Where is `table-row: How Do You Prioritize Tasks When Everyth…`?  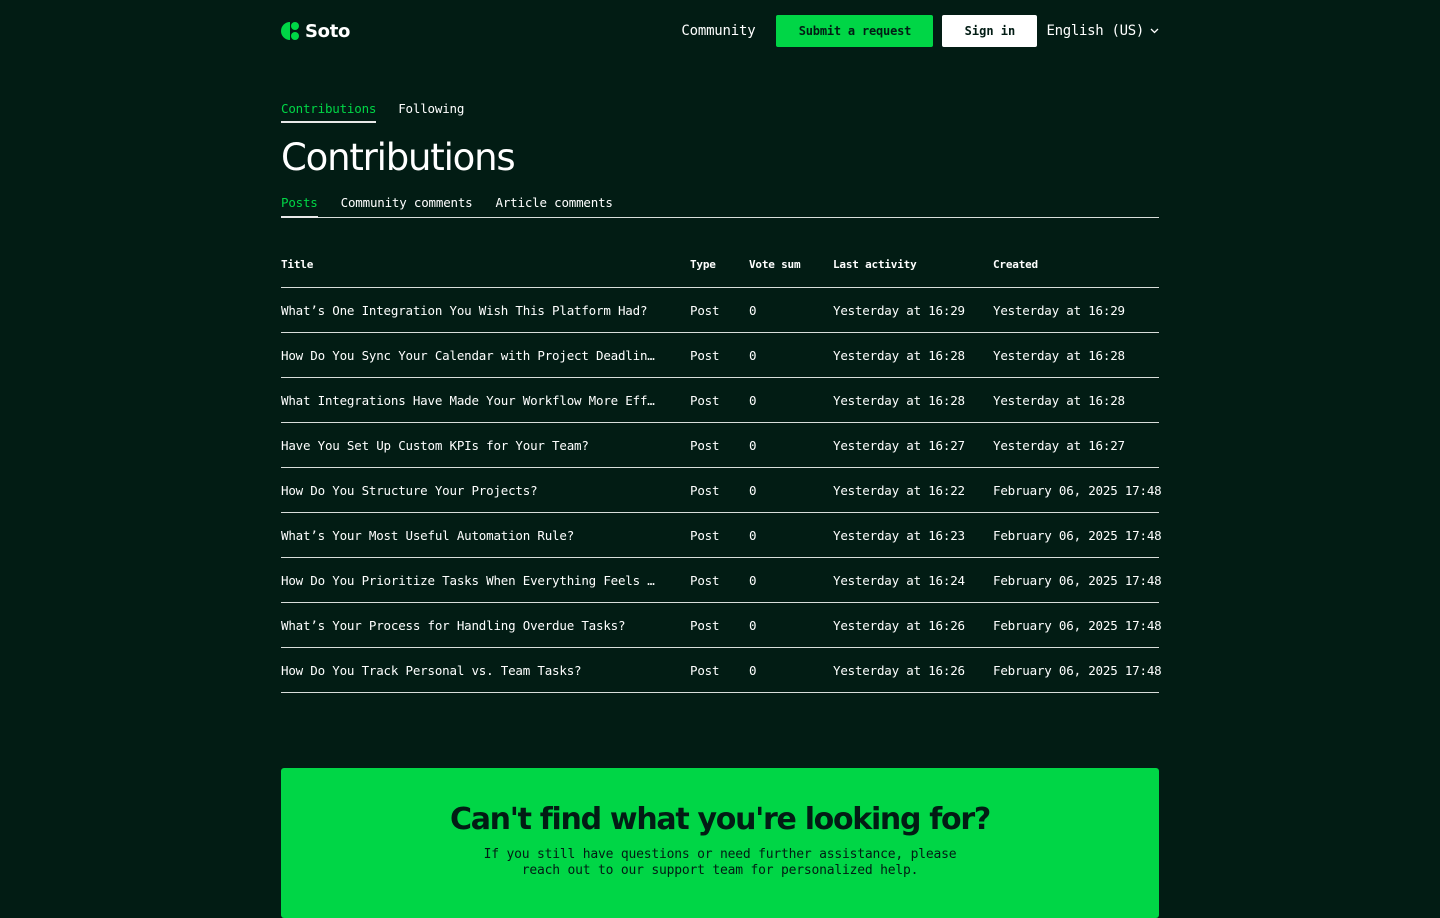
table-row: How Do You Prioritize Tasks When Everyth… is located at coordinates (721, 580).